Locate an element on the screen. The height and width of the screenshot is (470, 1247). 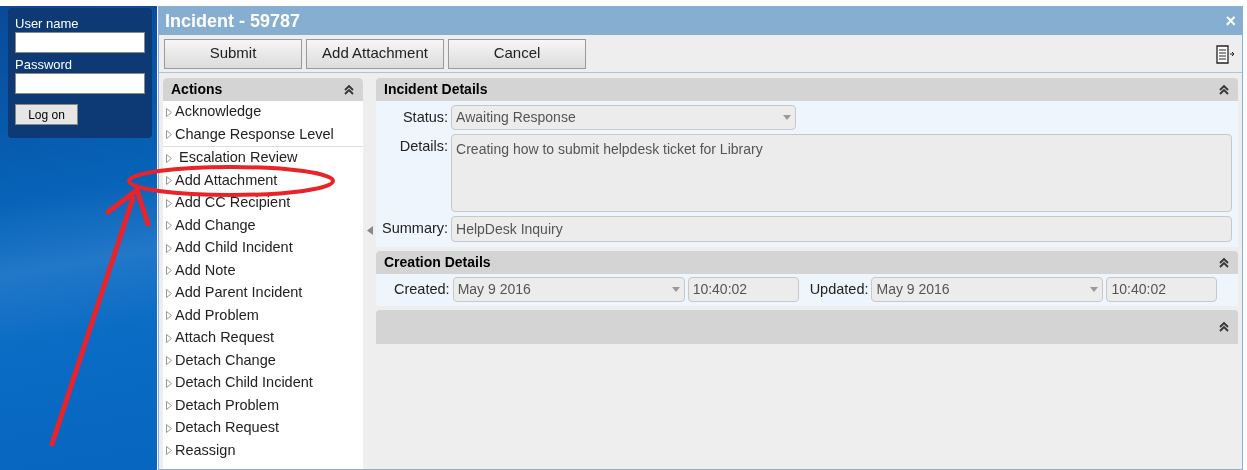
action-item: Add CC Recipient is located at coordinates (263, 203).